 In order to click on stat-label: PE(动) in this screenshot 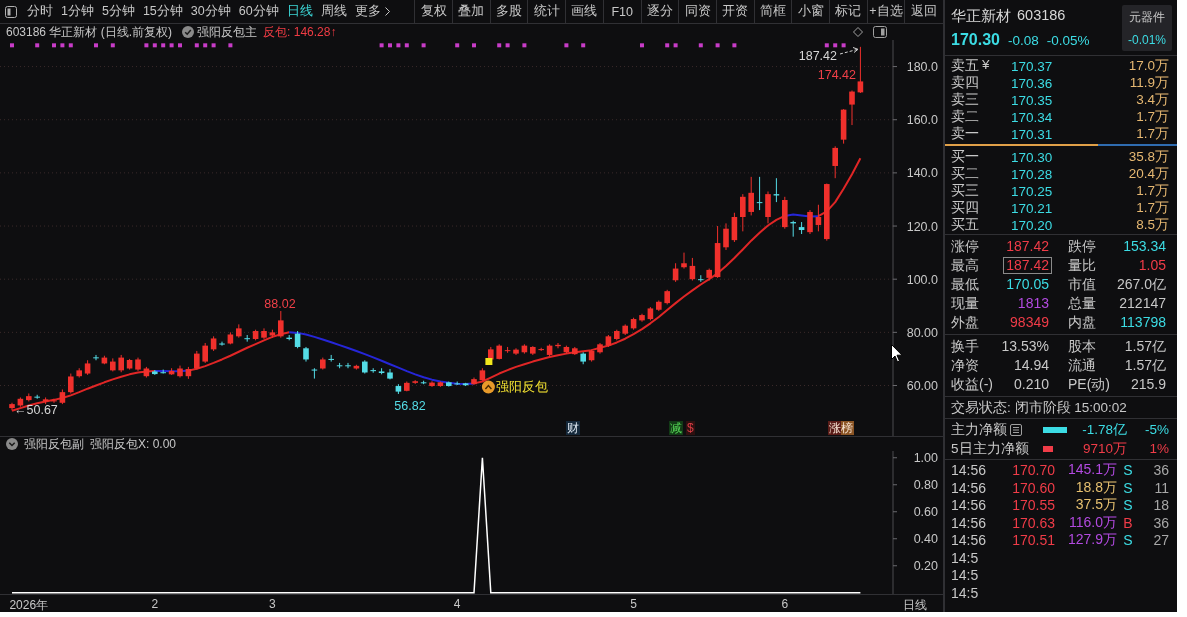, I will do `click(1089, 384)`.